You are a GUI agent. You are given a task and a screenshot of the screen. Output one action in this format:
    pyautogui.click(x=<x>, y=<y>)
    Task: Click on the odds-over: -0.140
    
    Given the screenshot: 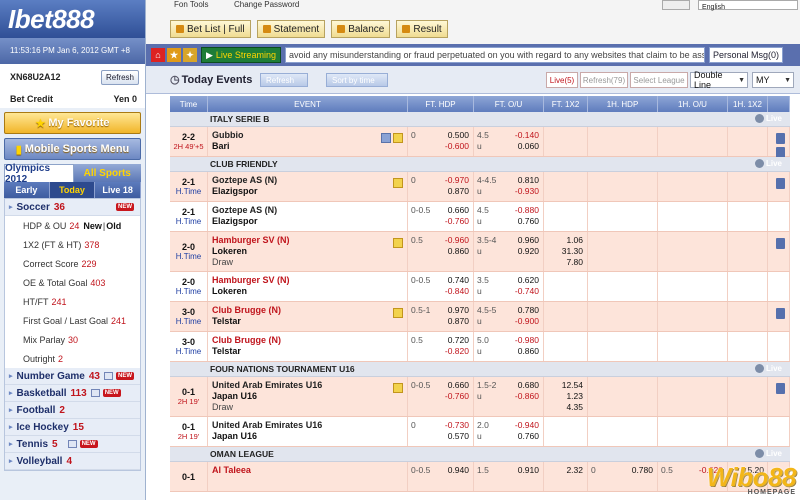 What is the action you would take?
    pyautogui.click(x=524, y=135)
    